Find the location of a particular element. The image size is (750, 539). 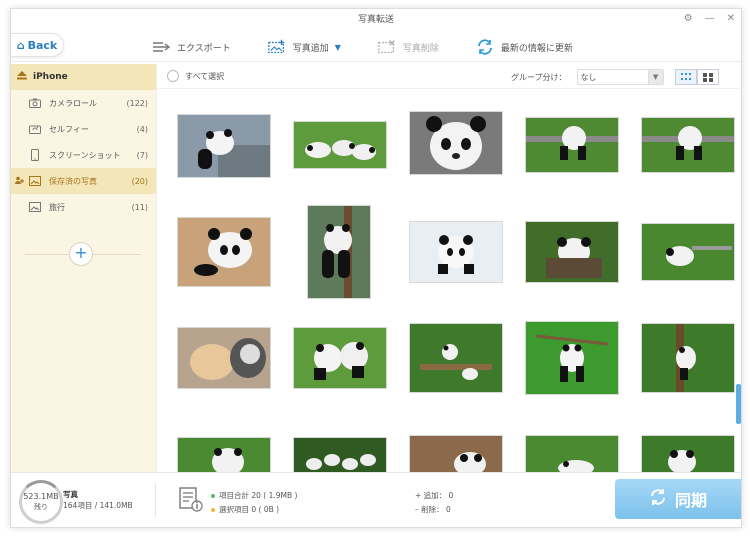

scrollbar is located at coordinates (738, 404).